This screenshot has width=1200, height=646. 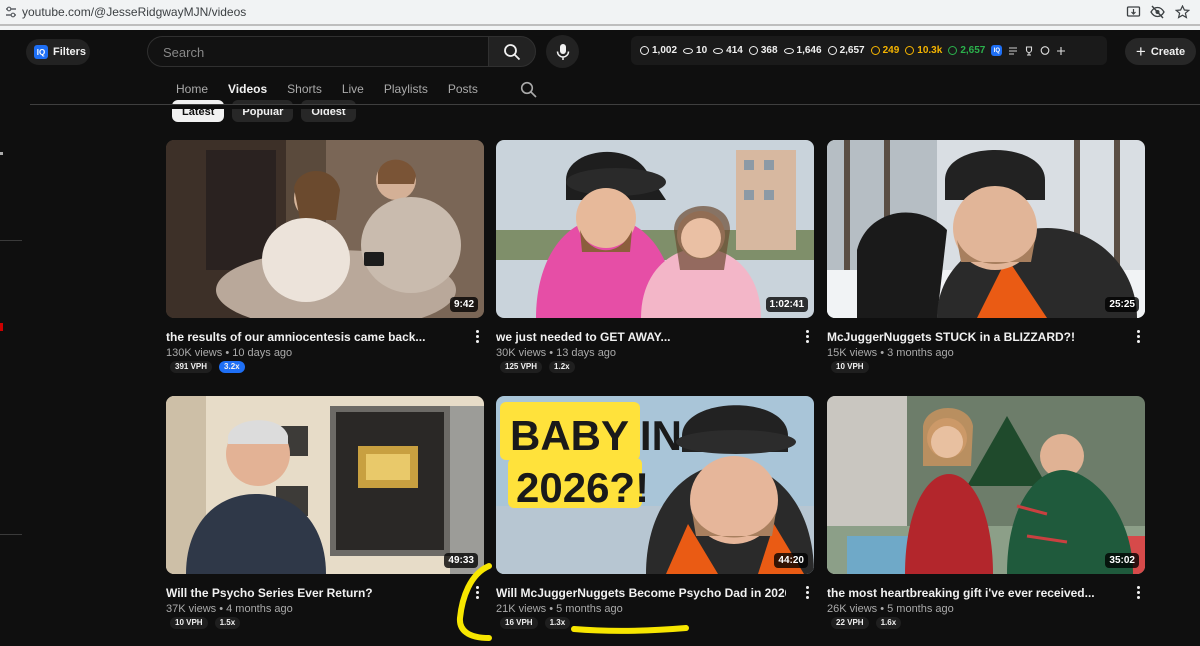 What do you see at coordinates (615, 106) in the screenshot?
I see `tabs-divider` at bounding box center [615, 106].